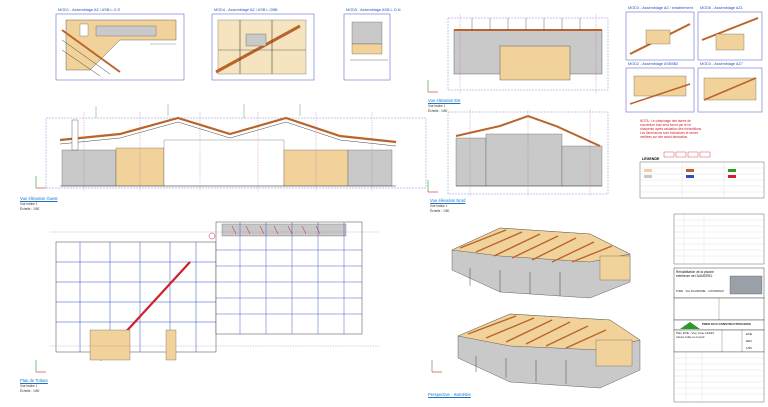  What do you see at coordinates (444, 100) in the screenshot?
I see `view-title-est: Vue élévation Est` at bounding box center [444, 100].